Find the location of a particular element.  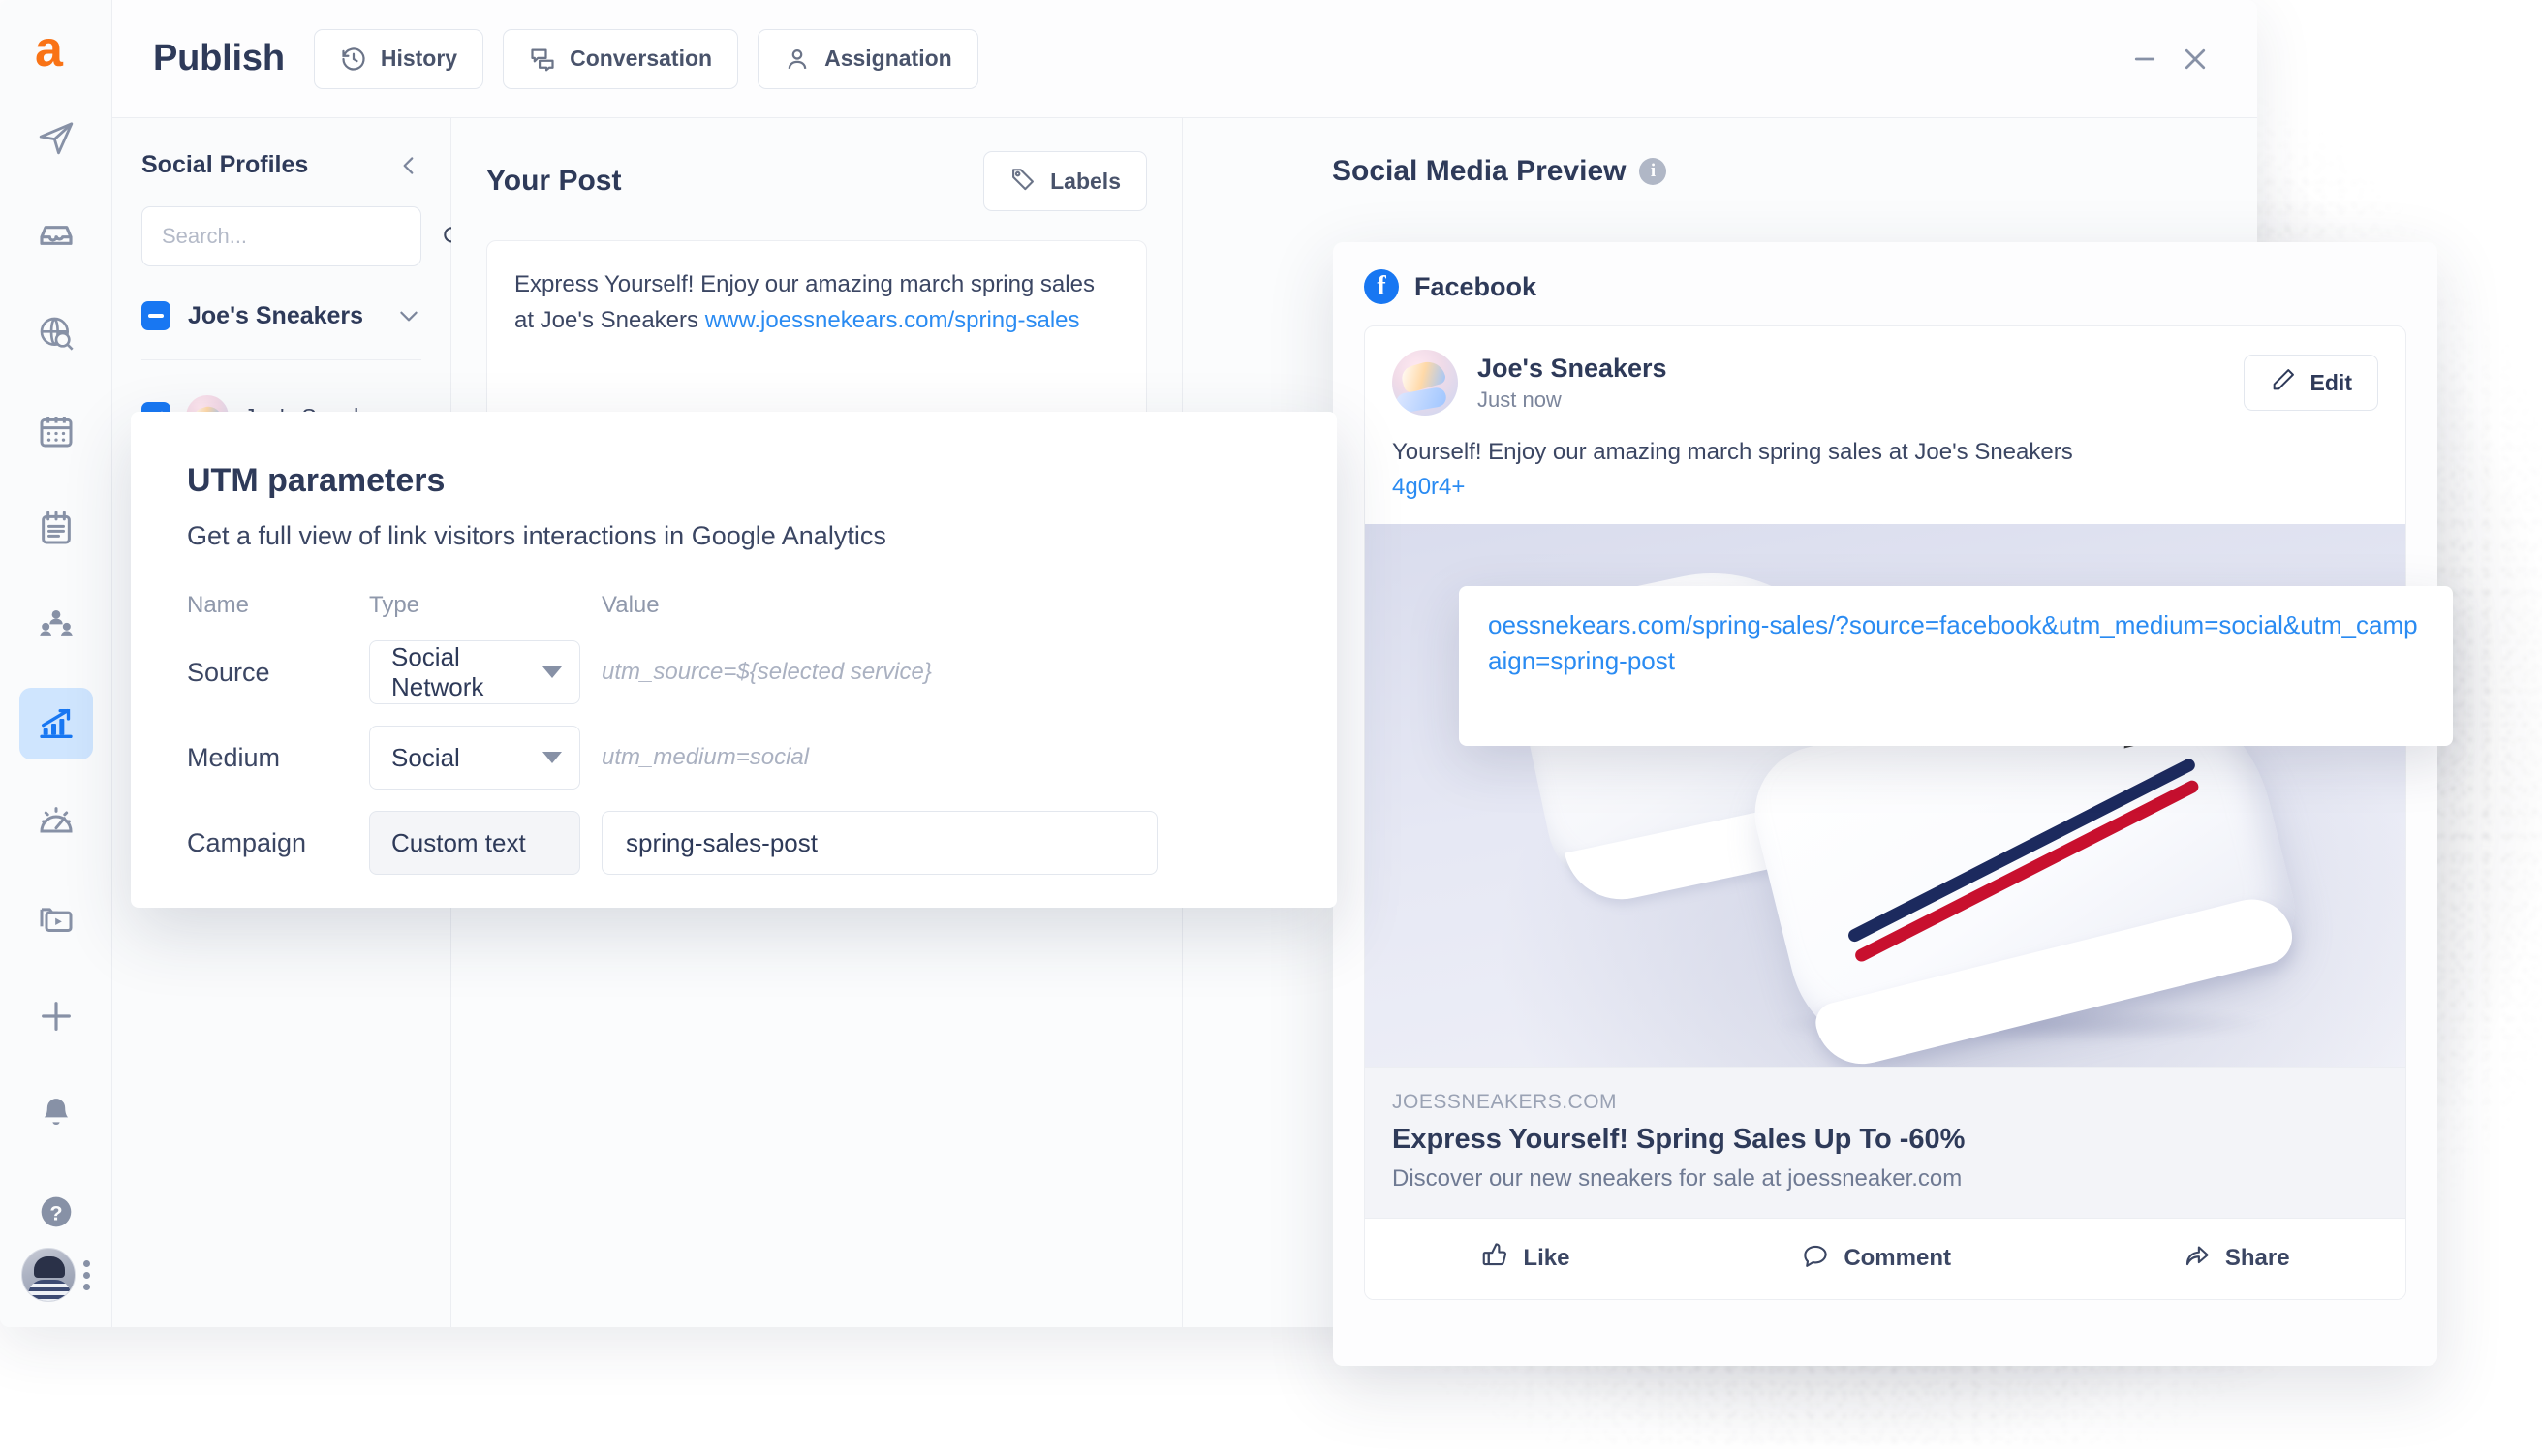

search-box is located at coordinates (302, 236).